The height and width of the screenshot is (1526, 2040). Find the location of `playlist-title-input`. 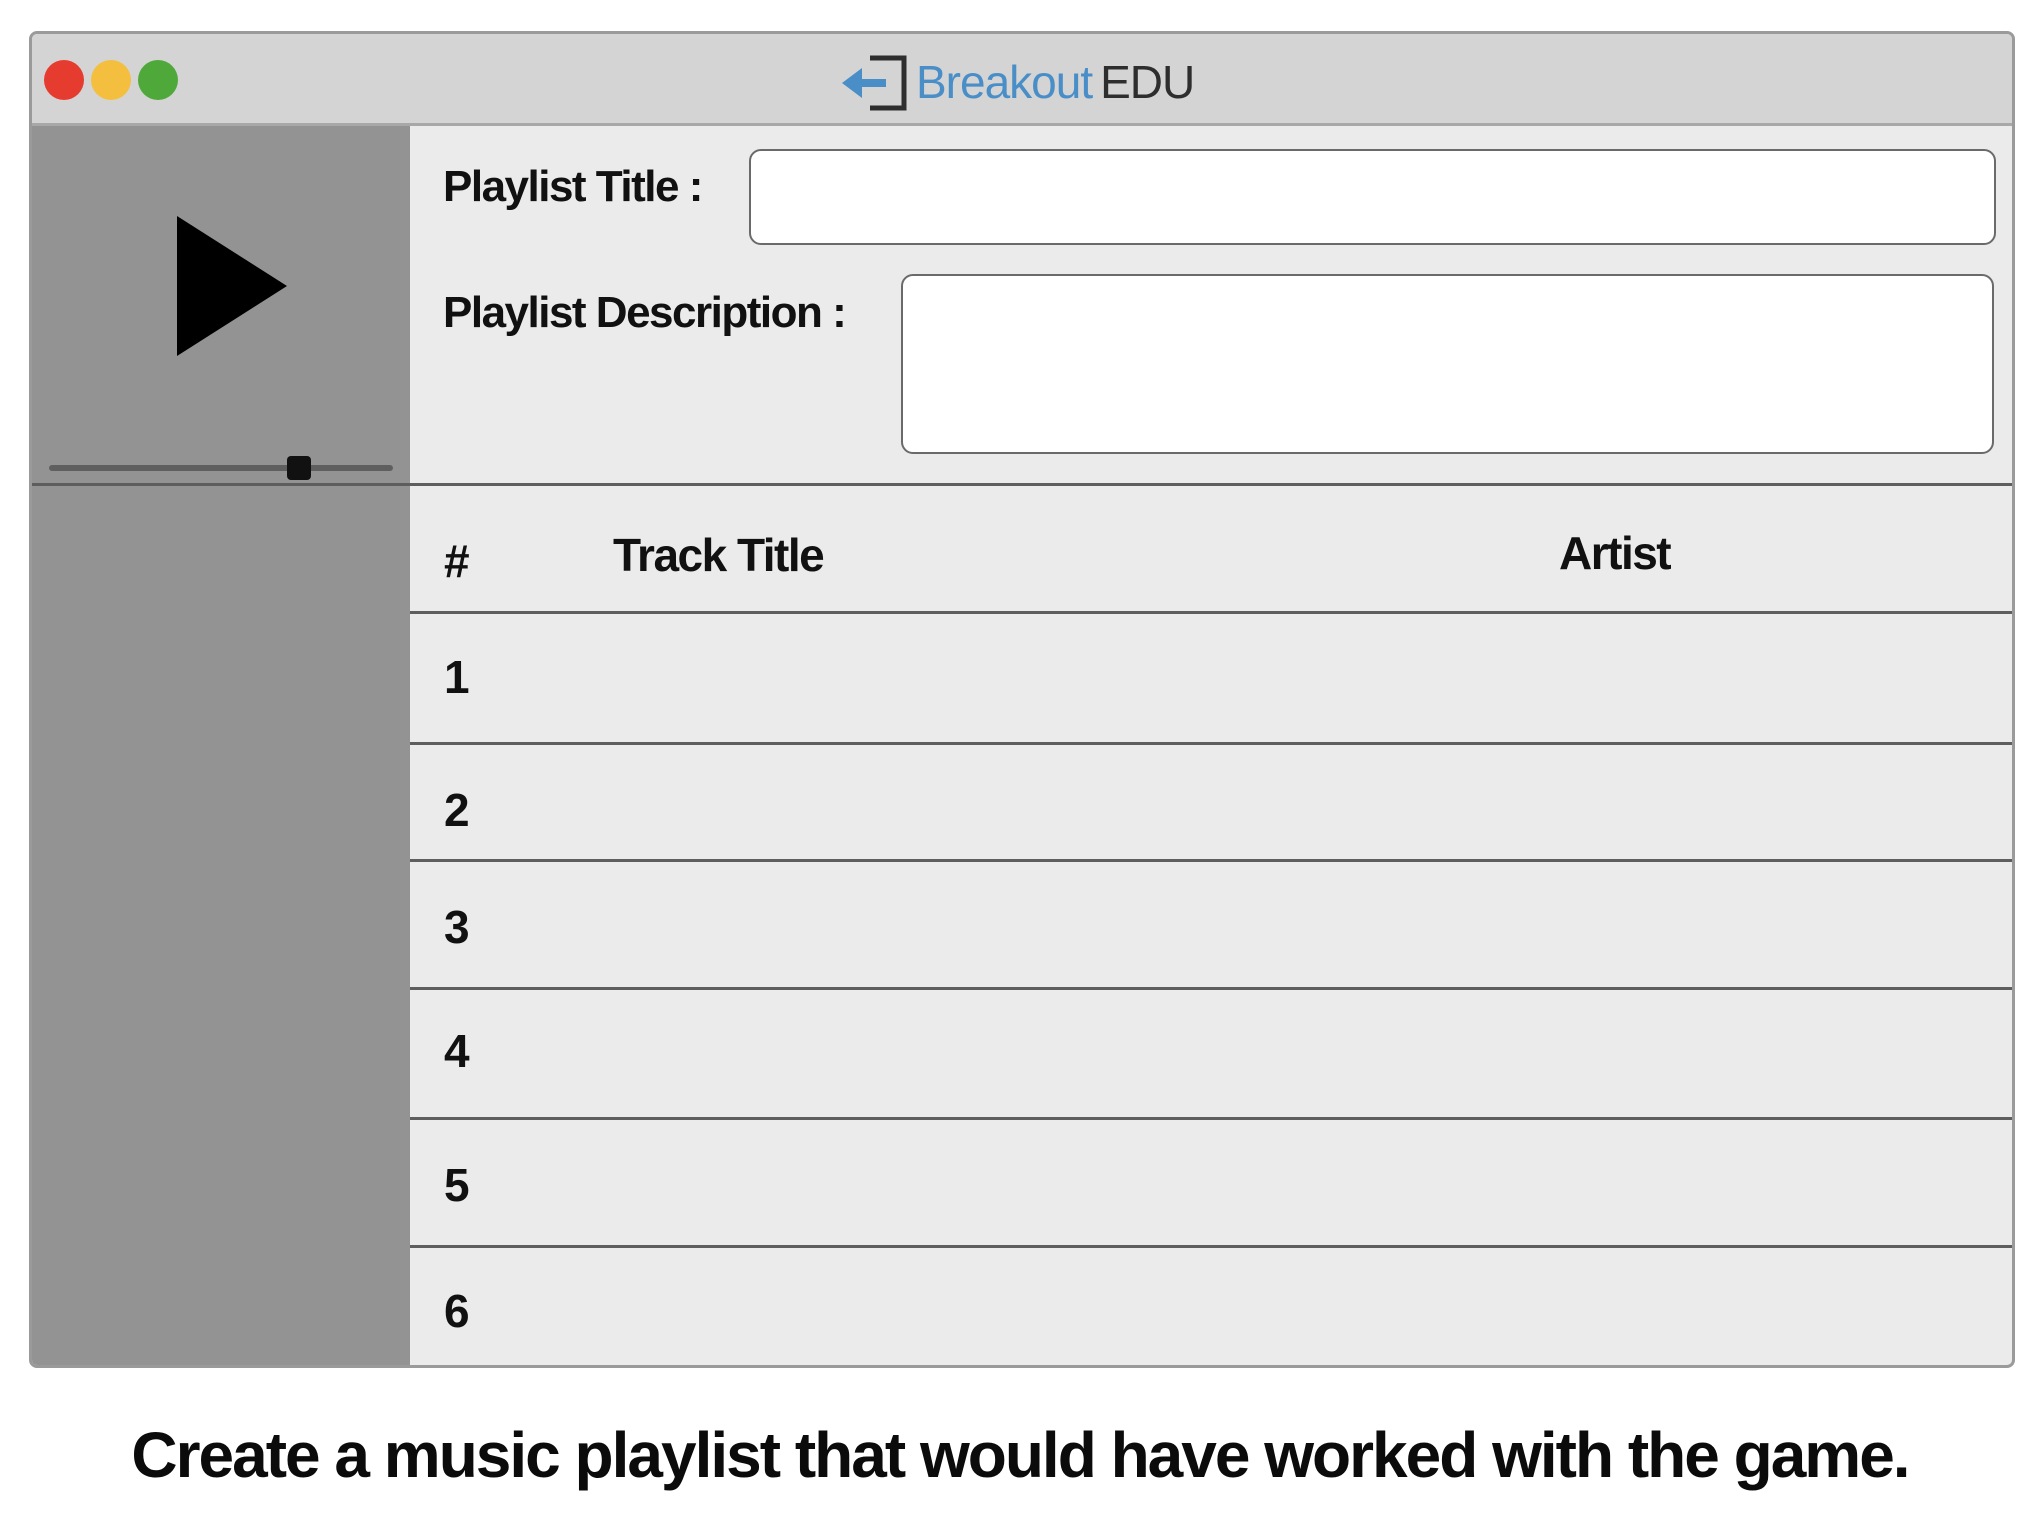

playlist-title-input is located at coordinates (1372, 197).